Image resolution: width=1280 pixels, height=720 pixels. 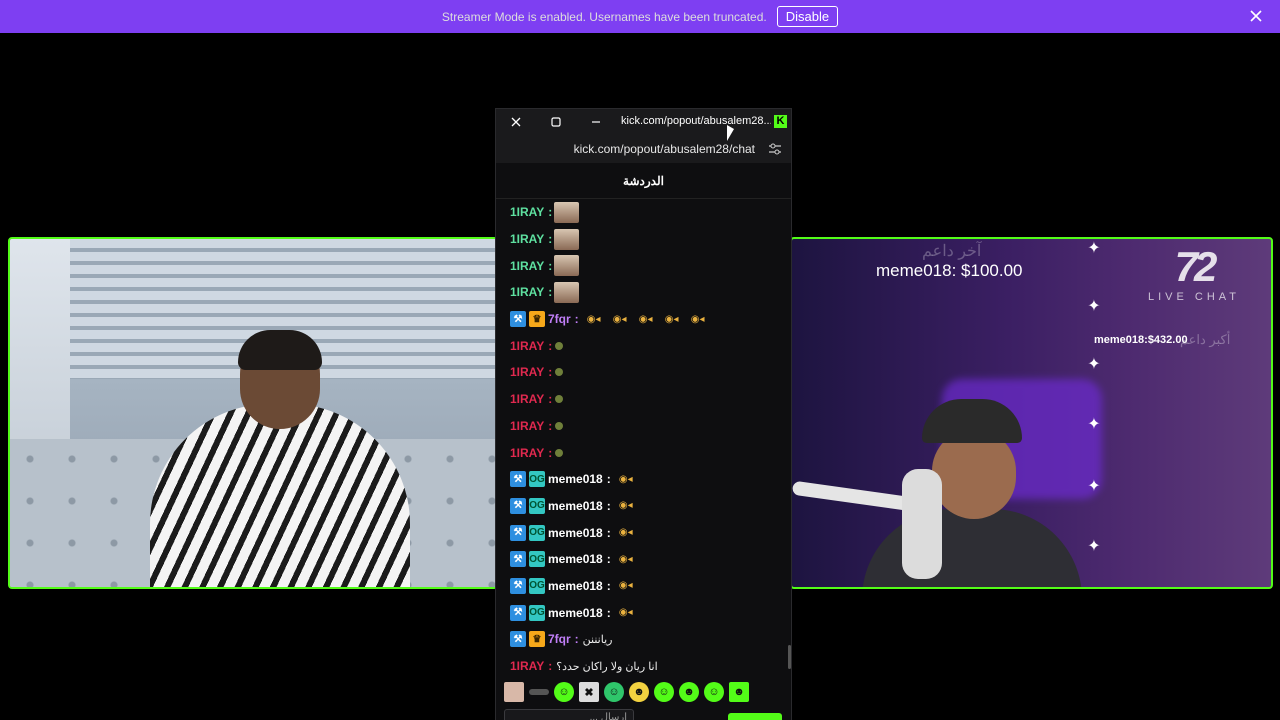 I want to click on emote-button: ✖, so click(x=589, y=692).